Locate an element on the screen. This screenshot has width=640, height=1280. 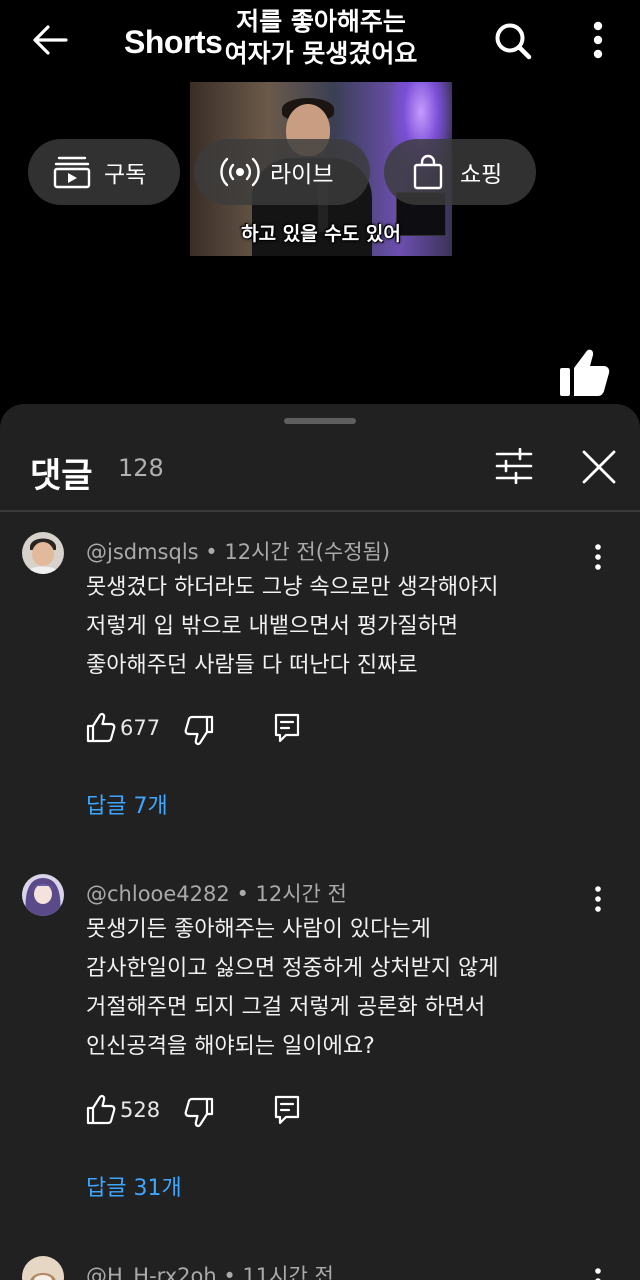
like-count: 677 is located at coordinates (140, 728).